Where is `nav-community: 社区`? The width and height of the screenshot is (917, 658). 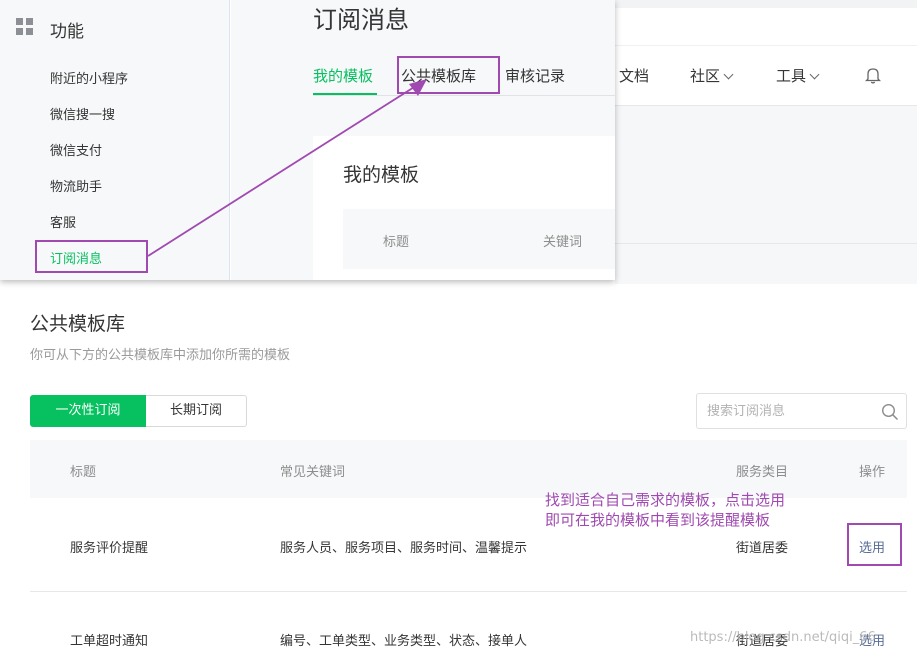 nav-community: 社区 is located at coordinates (712, 75).